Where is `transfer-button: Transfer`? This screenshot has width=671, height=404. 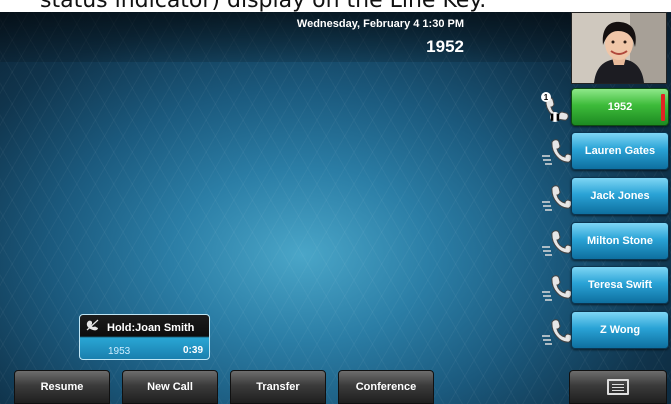 transfer-button: Transfer is located at coordinates (278, 387).